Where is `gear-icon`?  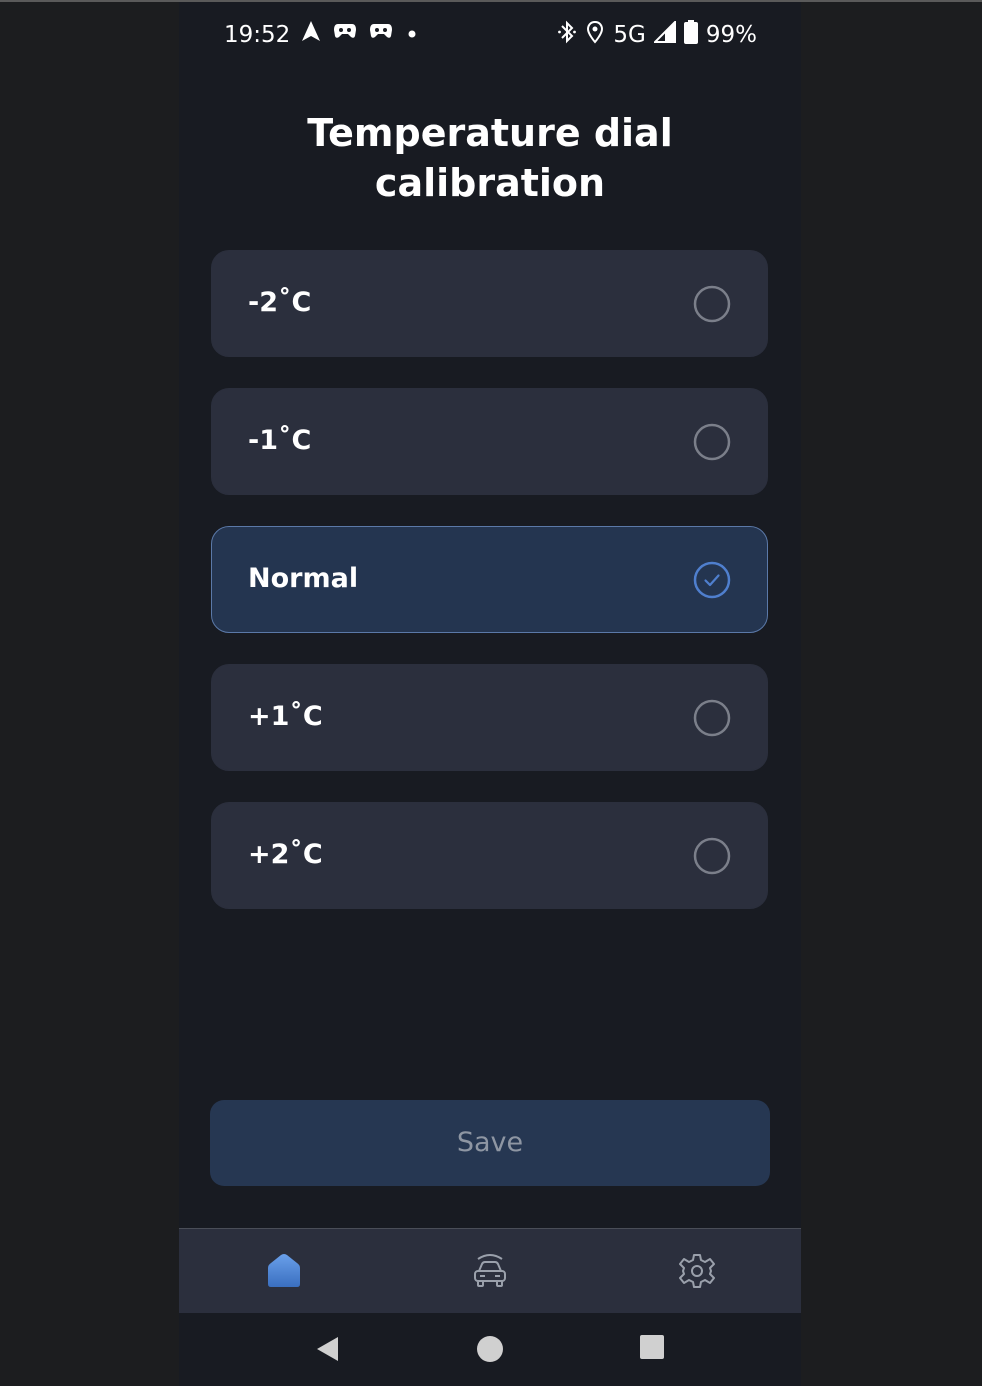 gear-icon is located at coordinates (697, 1271).